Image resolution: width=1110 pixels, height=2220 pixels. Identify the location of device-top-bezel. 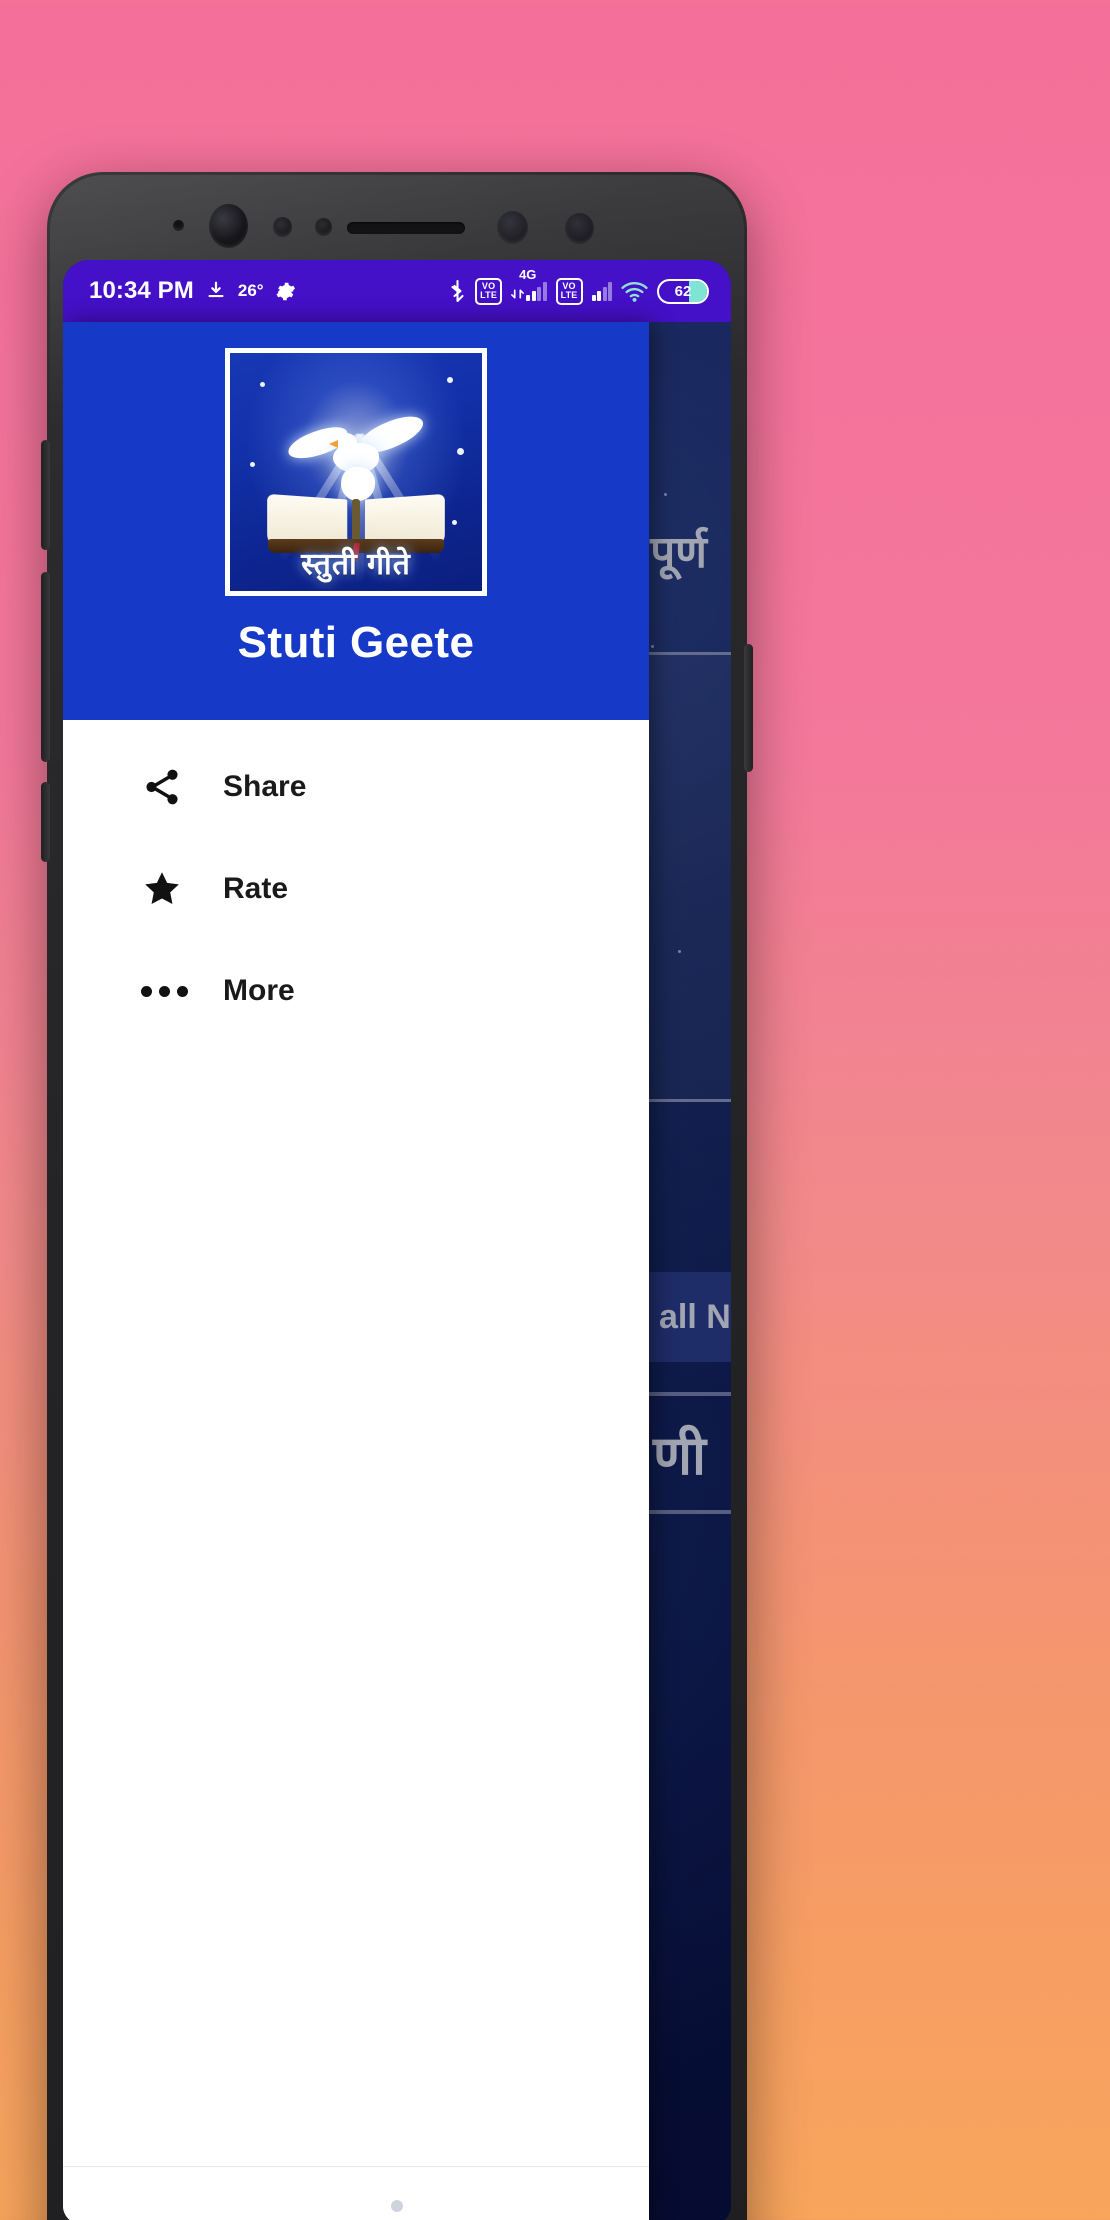
(397, 220).